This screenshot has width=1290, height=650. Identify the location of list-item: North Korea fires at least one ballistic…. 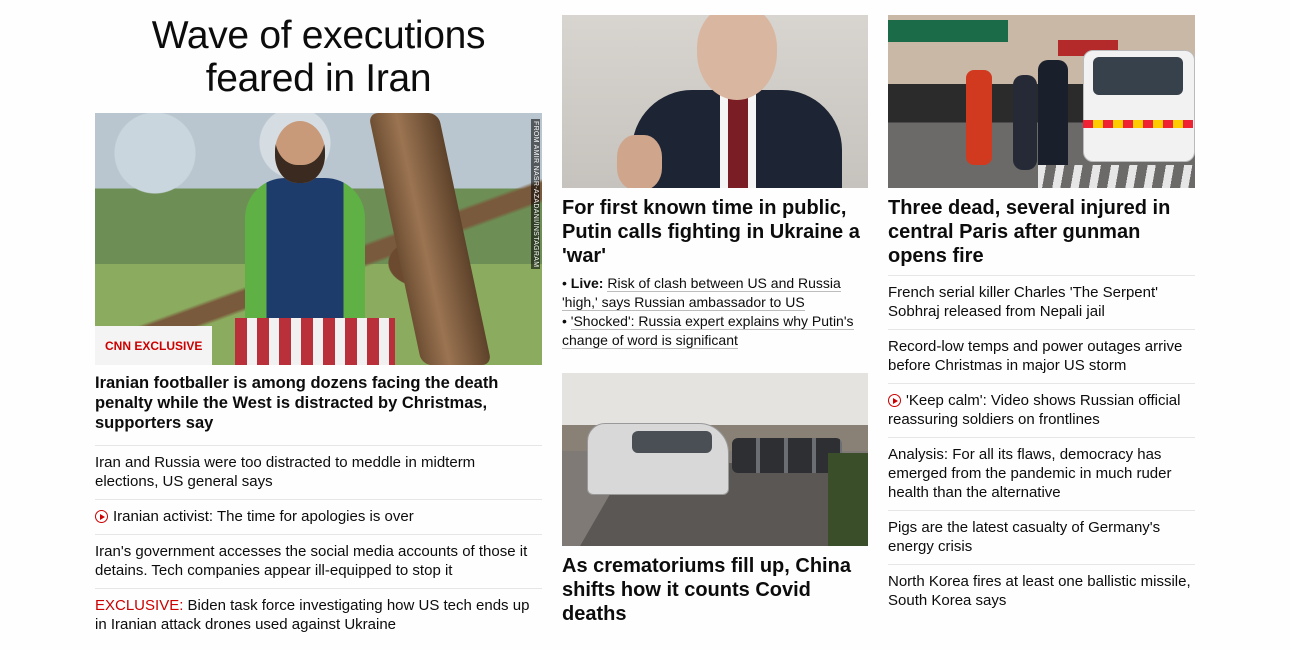
(1041, 591).